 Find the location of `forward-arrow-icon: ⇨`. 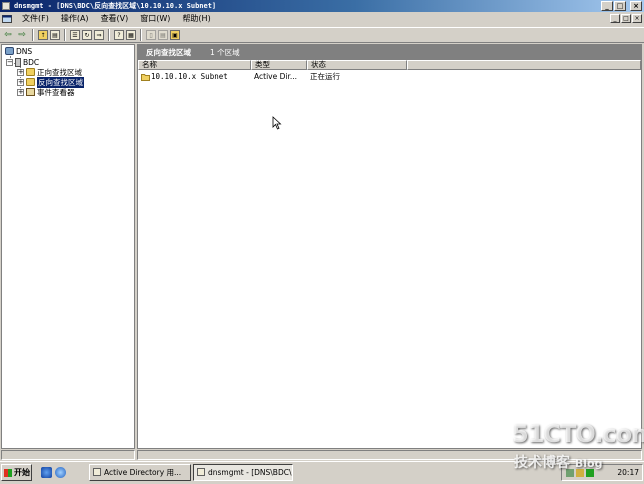

forward-arrow-icon: ⇨ is located at coordinates (22, 35).